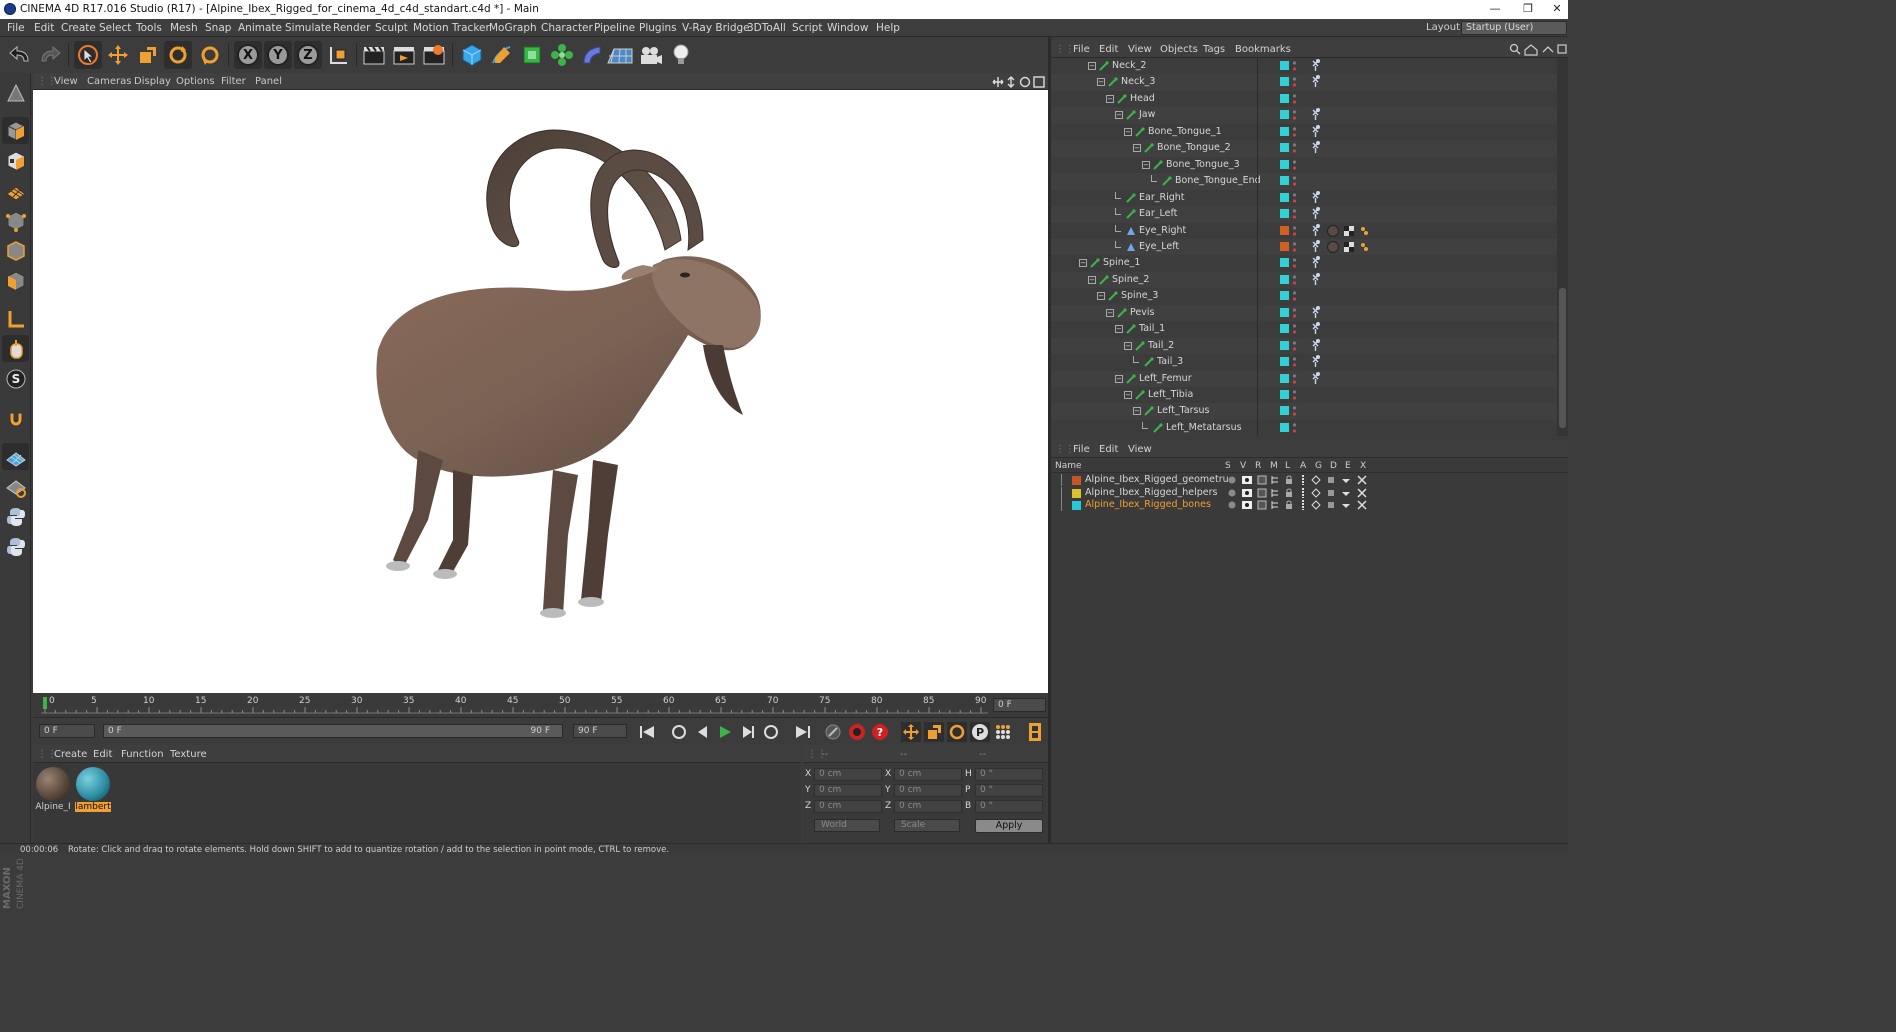 The image size is (1896, 1032). What do you see at coordinates (848, 790) in the screenshot?
I see `pos-y-field: 0 cm` at bounding box center [848, 790].